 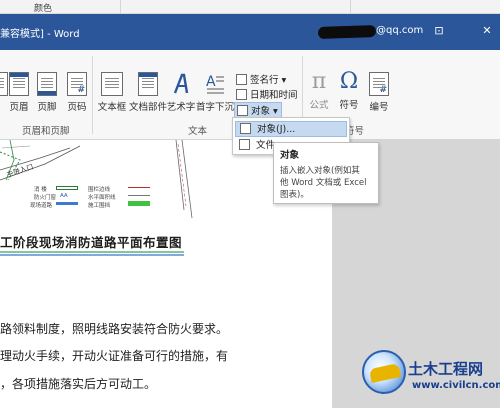 I want to click on legend-text: 围栏边线, so click(x=99, y=190).